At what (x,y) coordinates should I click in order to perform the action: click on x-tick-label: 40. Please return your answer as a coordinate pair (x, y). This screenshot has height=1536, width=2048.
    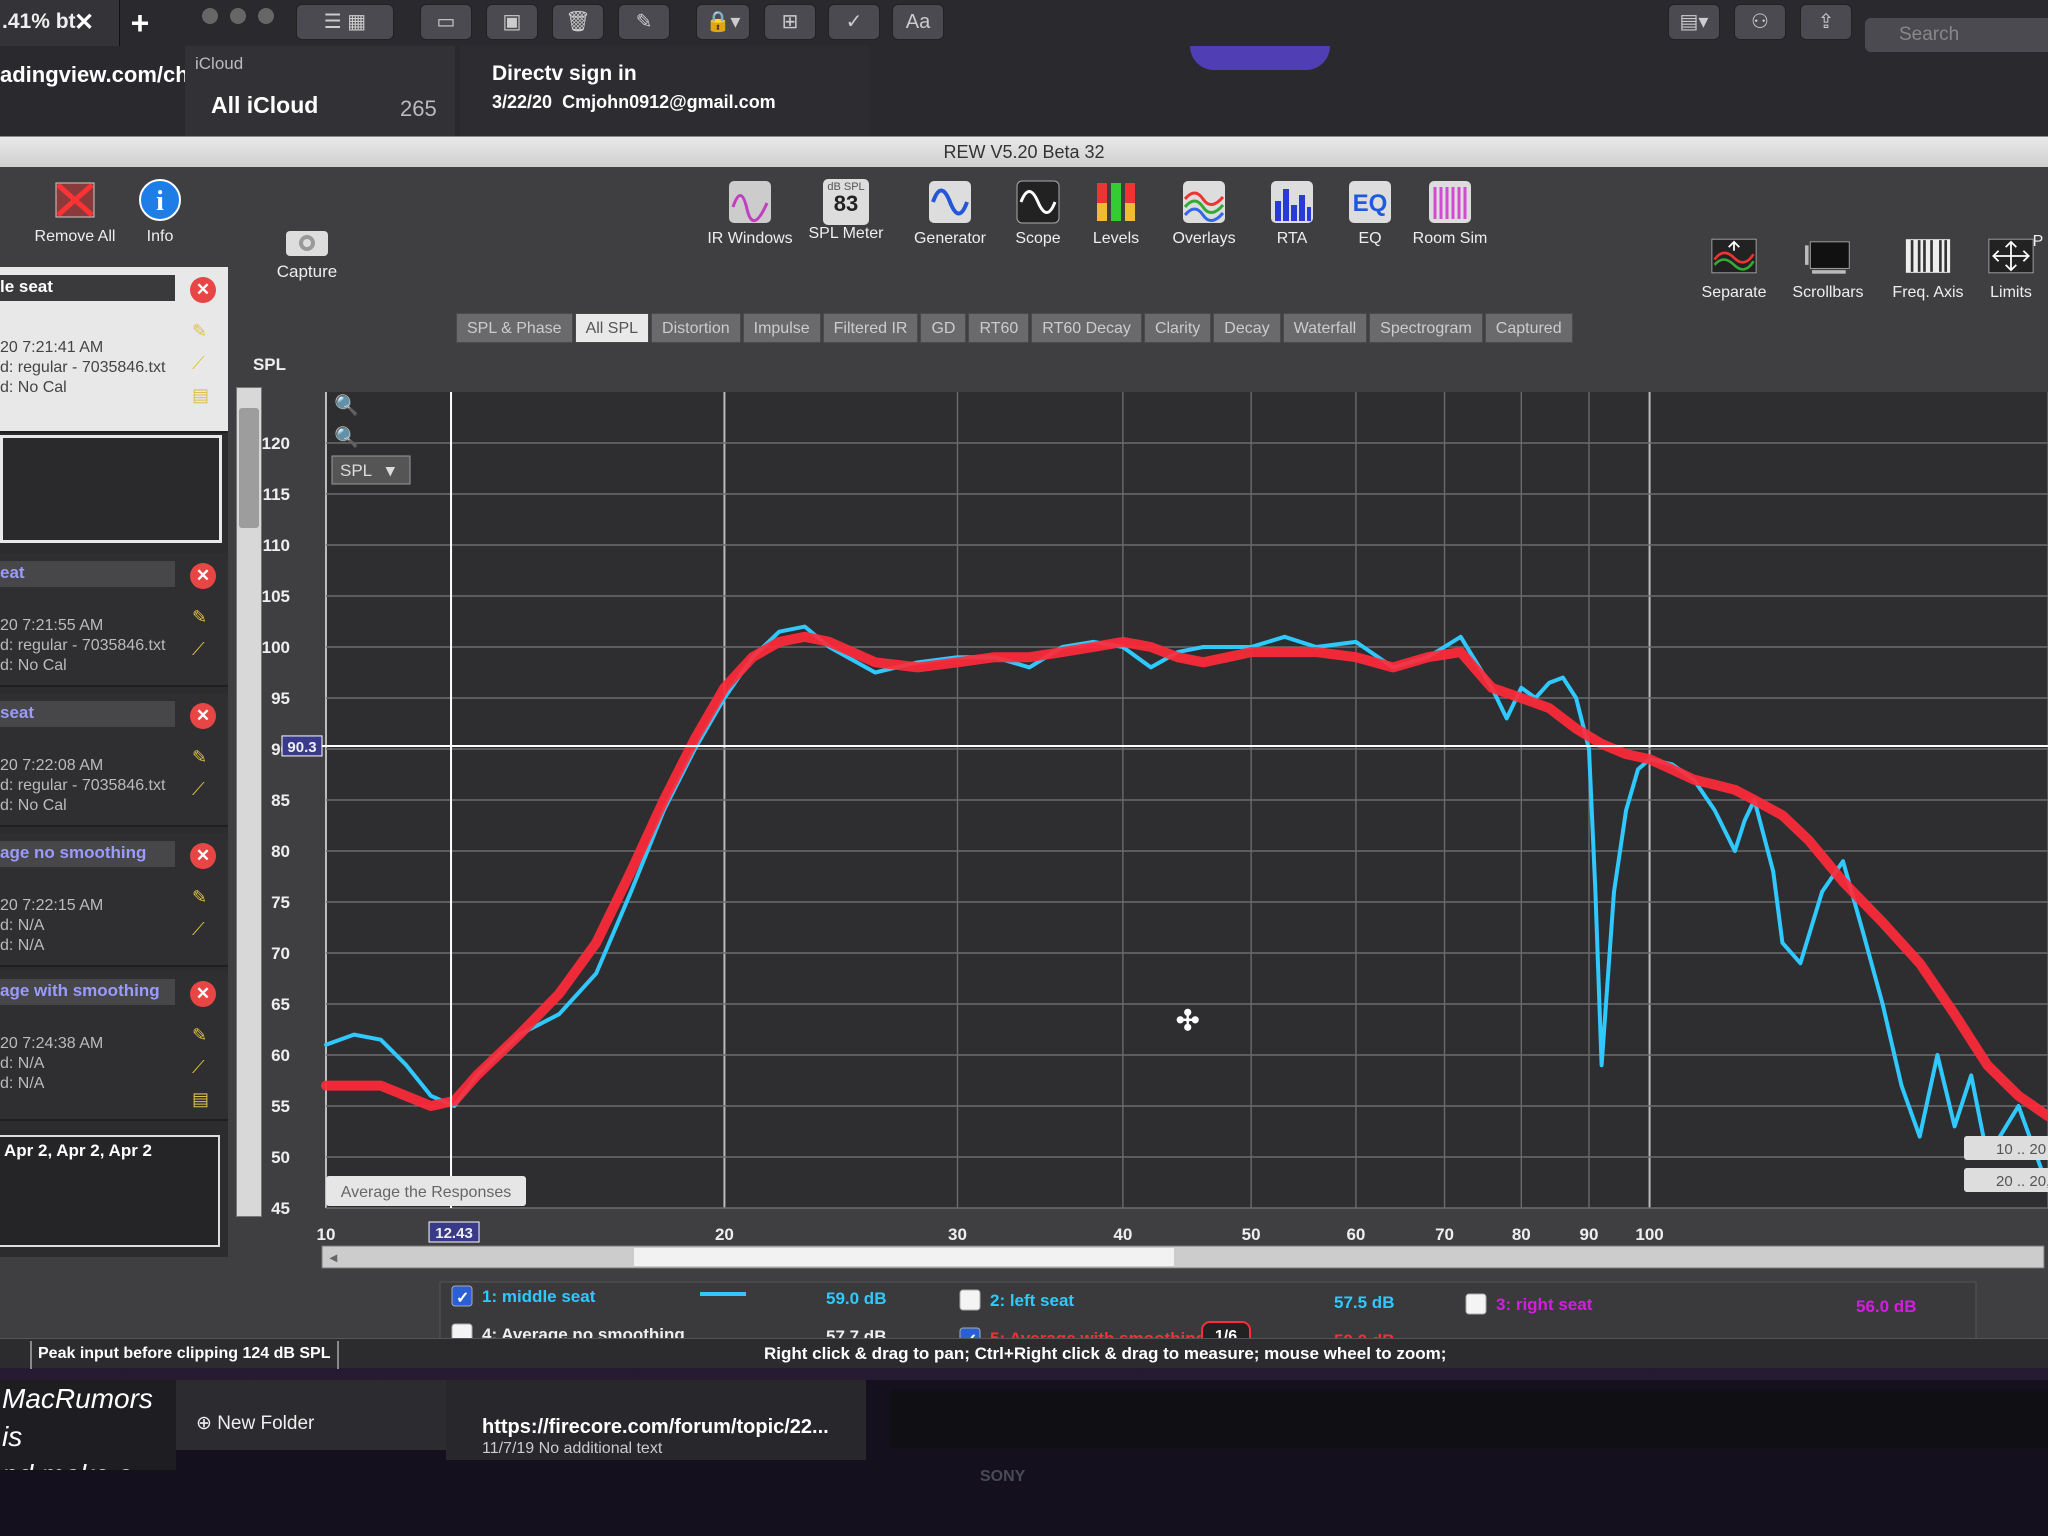
    Looking at the image, I should click on (1122, 1234).